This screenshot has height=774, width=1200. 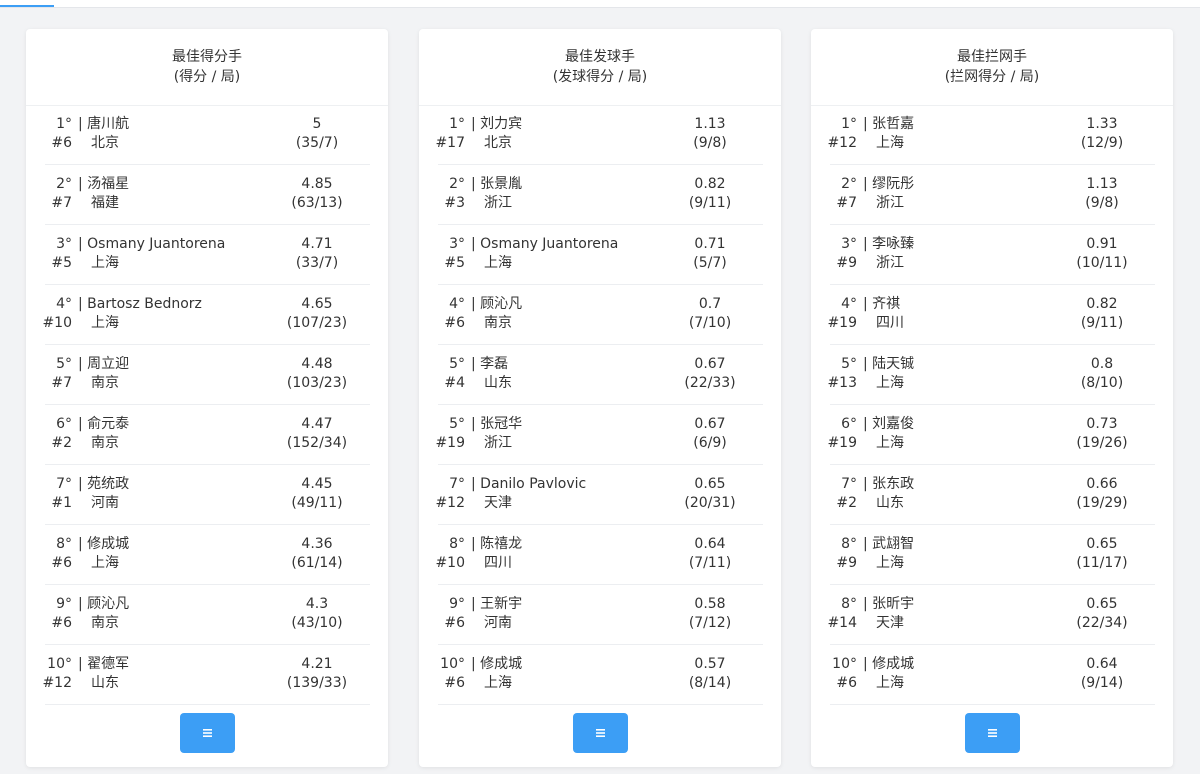 What do you see at coordinates (206, 315) in the screenshot?
I see `ranking-row: 4° #10 | Bartosz Bednorz 上海 4.65 (107/23)` at bounding box center [206, 315].